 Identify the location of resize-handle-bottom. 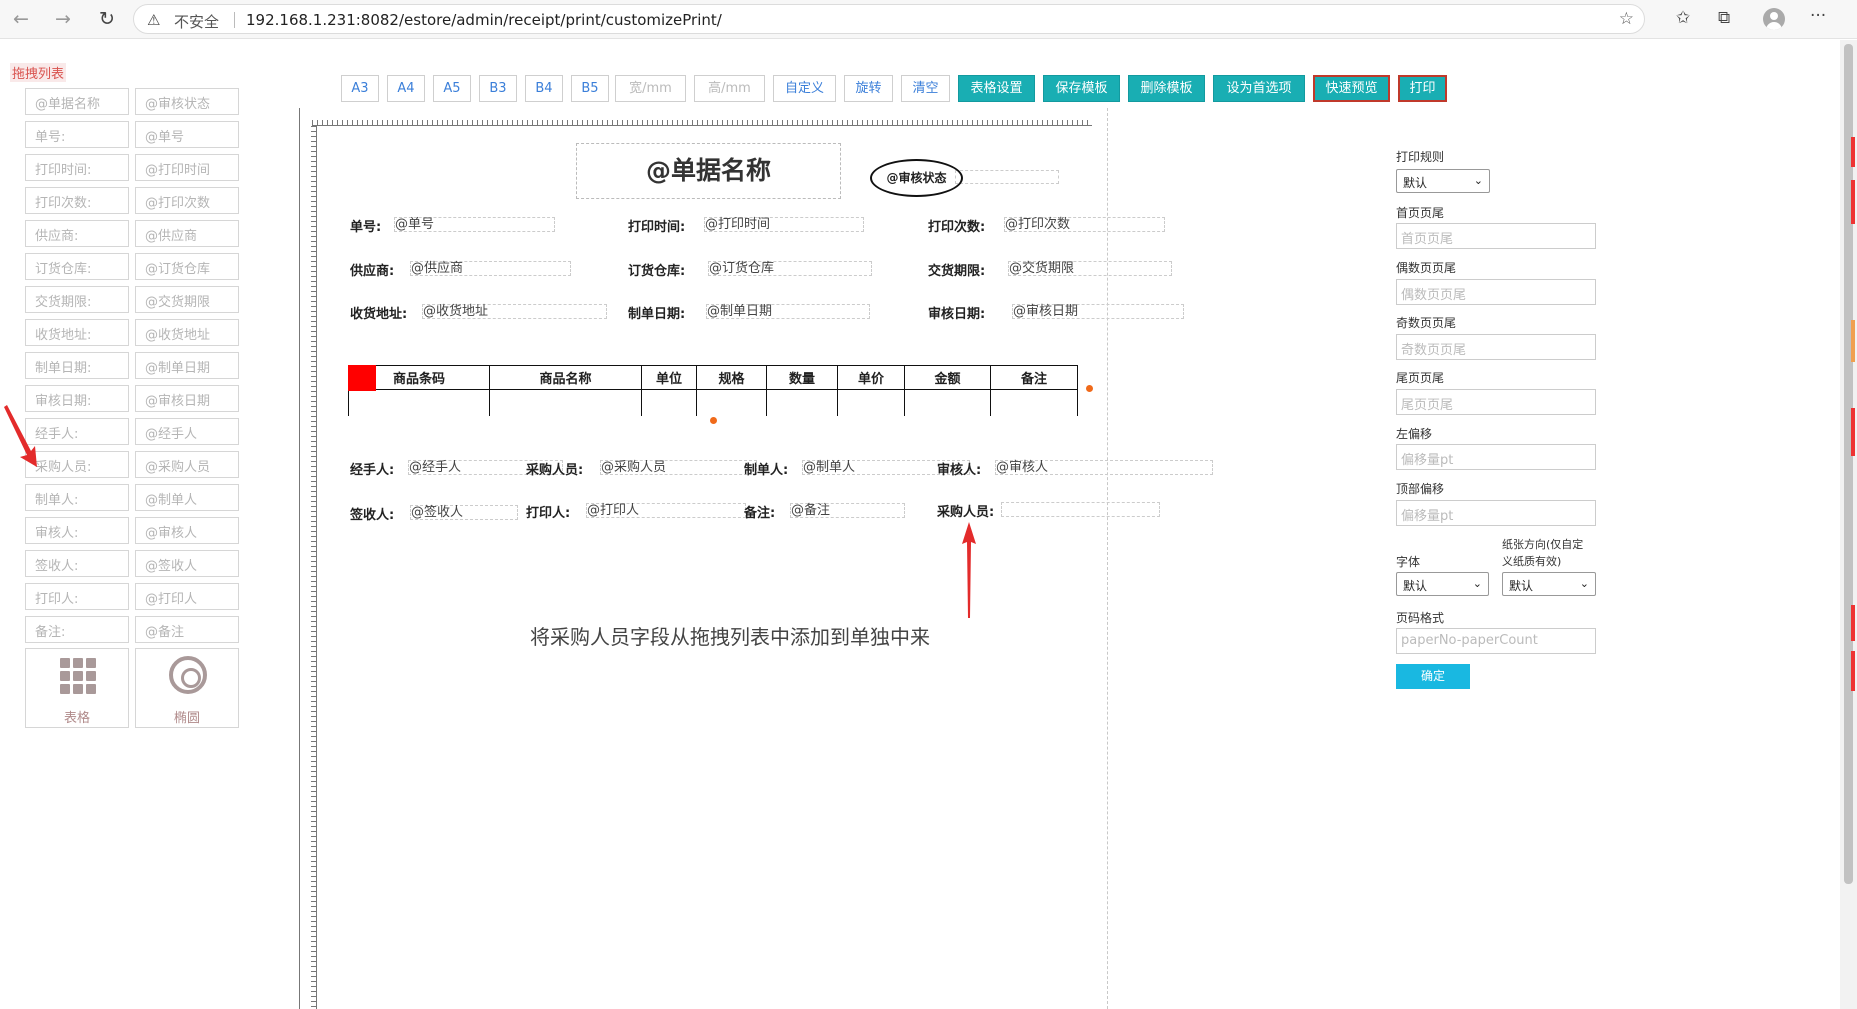
(713, 420).